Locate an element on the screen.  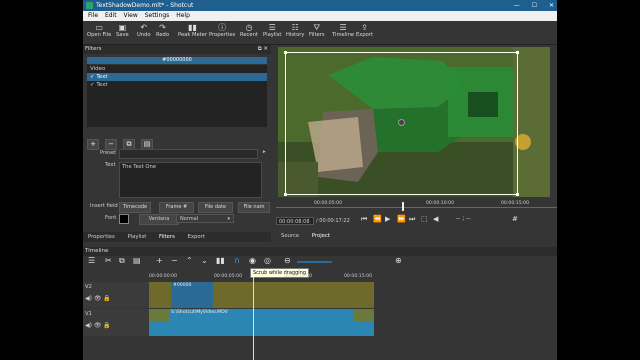
export-button: ⇪ Export is located at coordinates (364, 30).